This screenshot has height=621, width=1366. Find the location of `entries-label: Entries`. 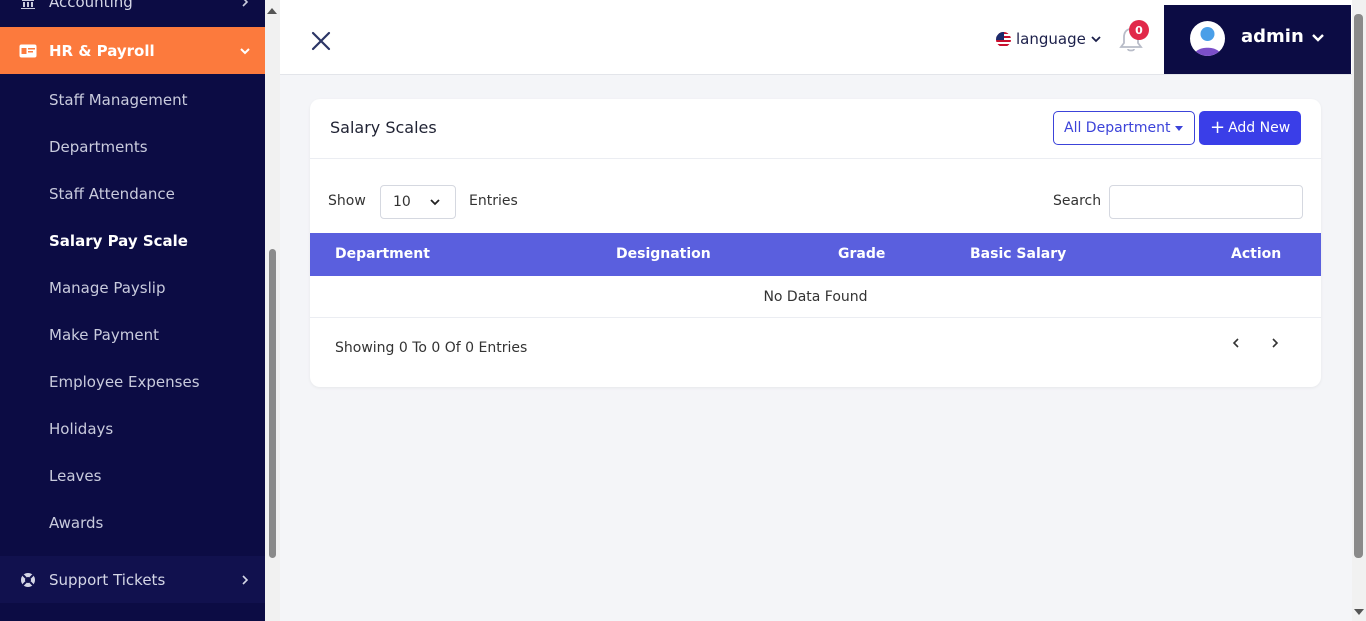

entries-label: Entries is located at coordinates (493, 201).